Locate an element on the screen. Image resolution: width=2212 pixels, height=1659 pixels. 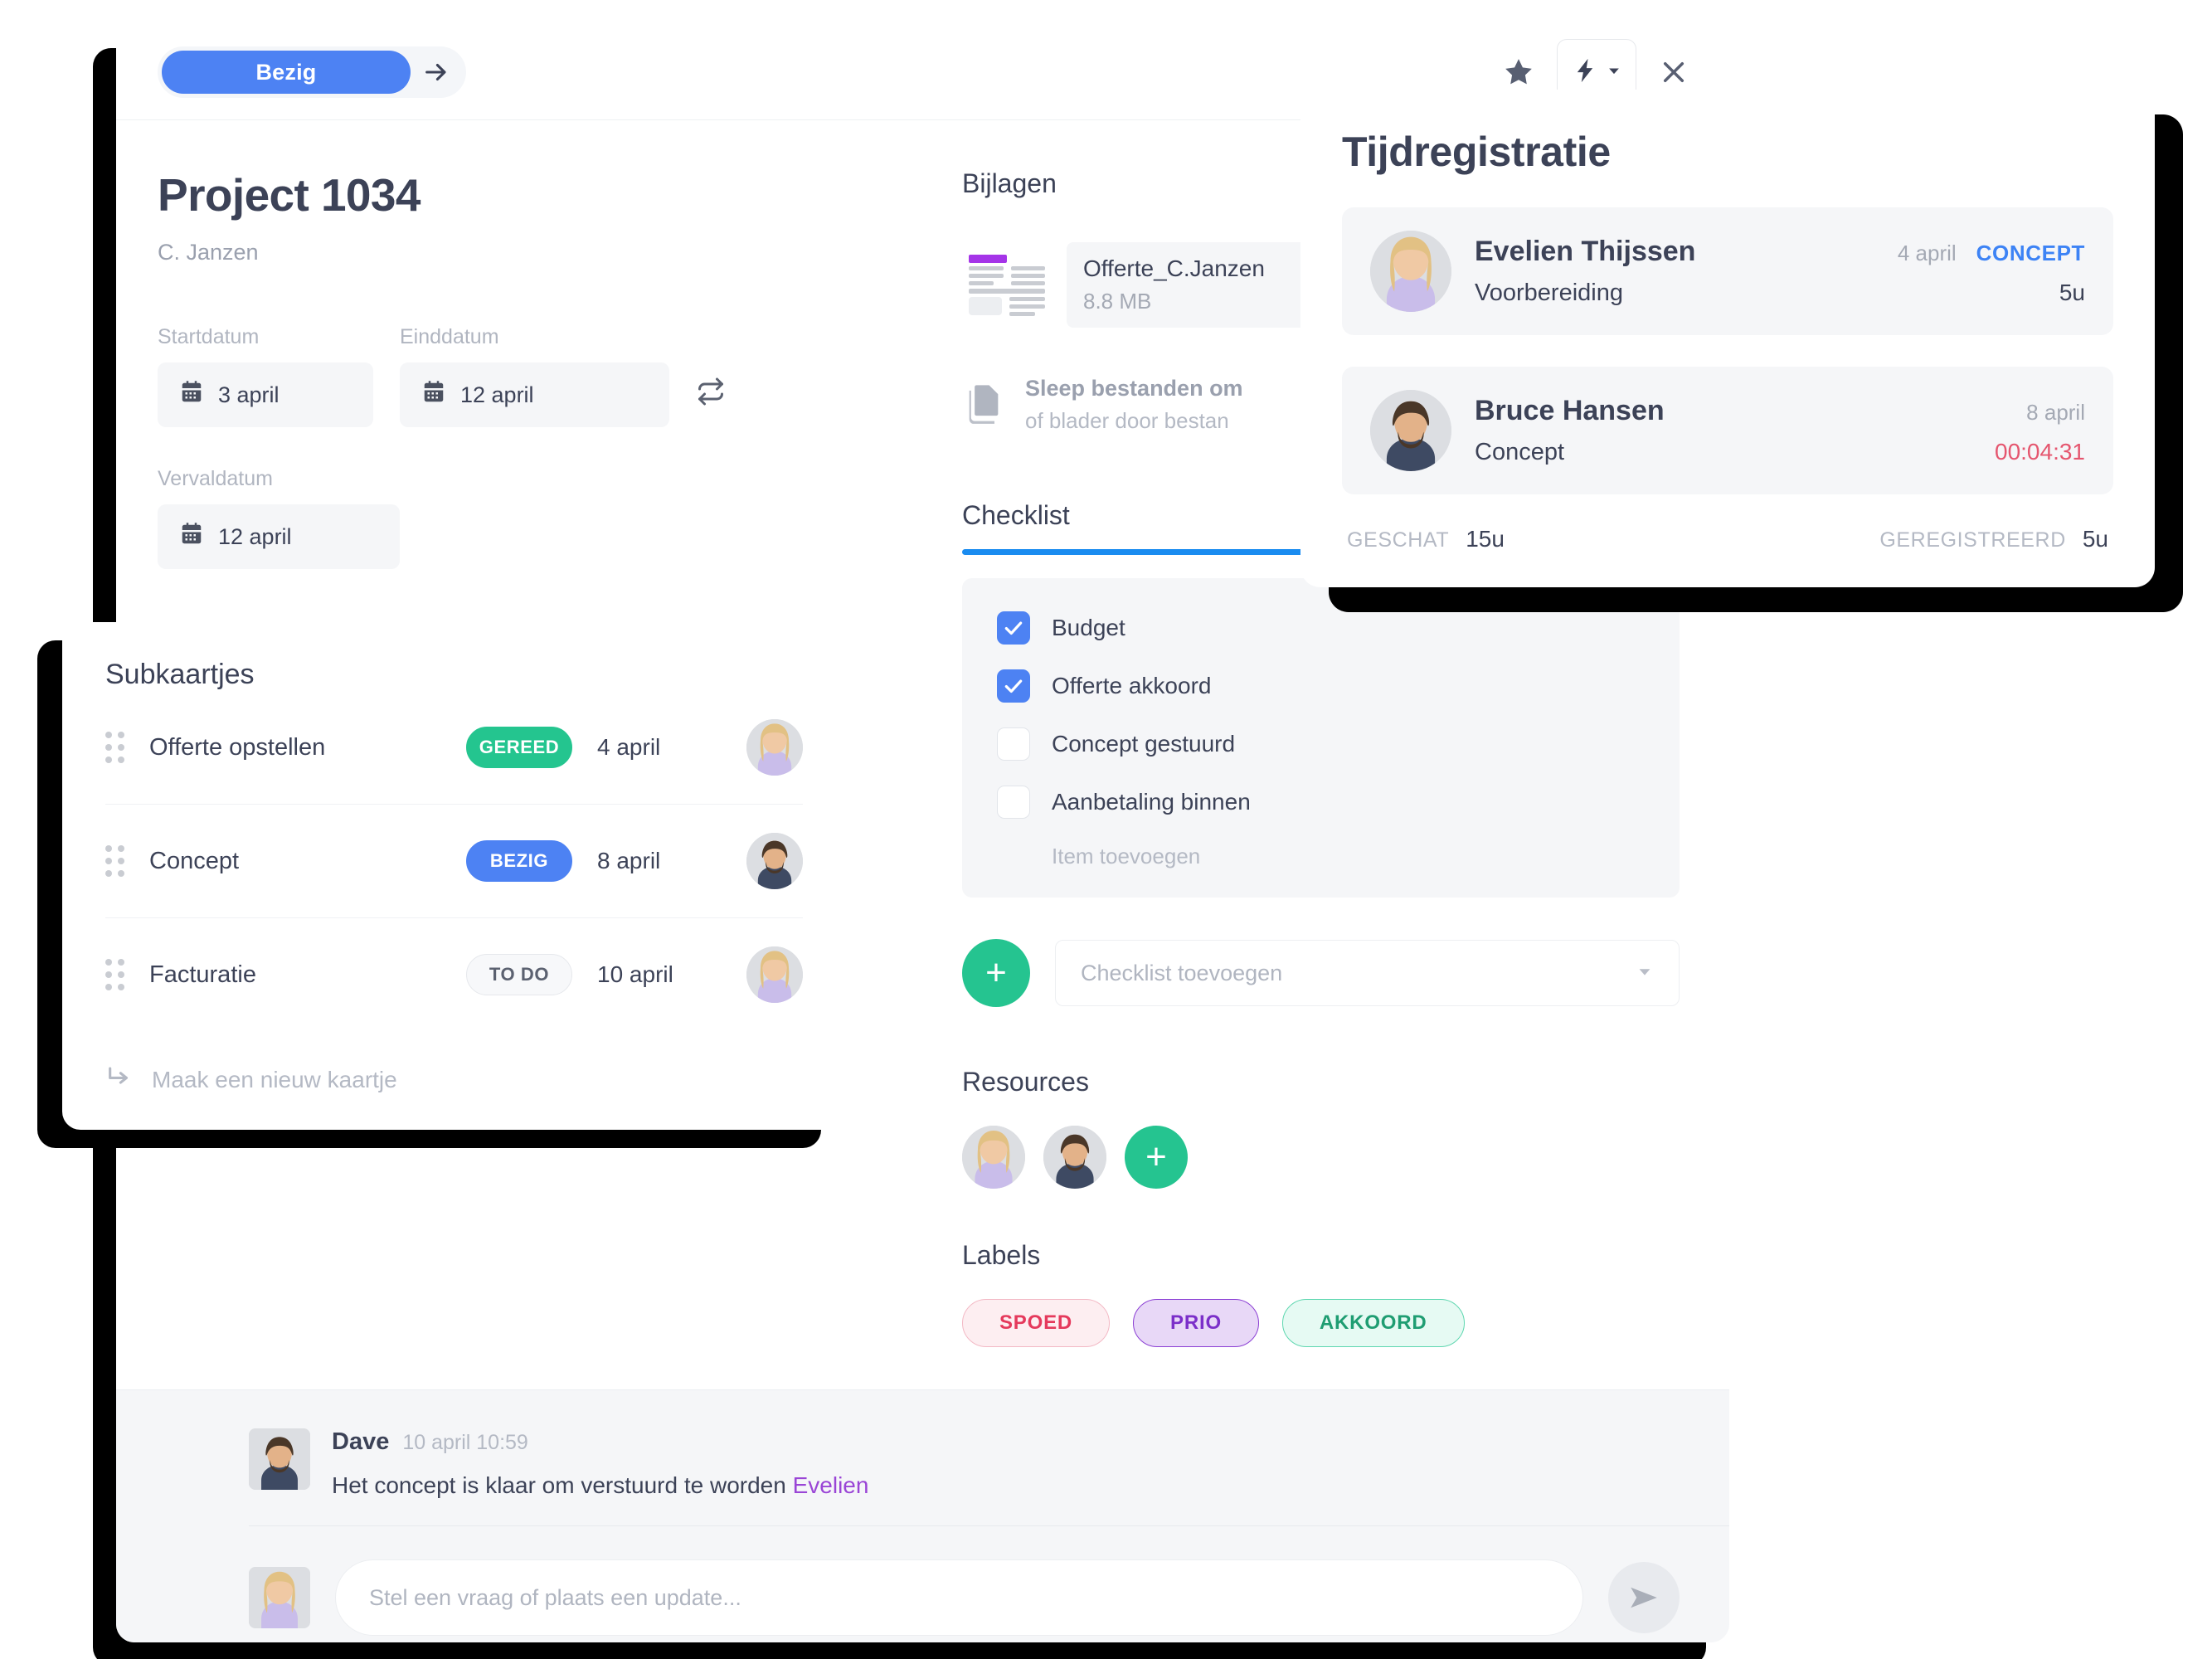
startdatum-input: 3 april is located at coordinates (266, 394).